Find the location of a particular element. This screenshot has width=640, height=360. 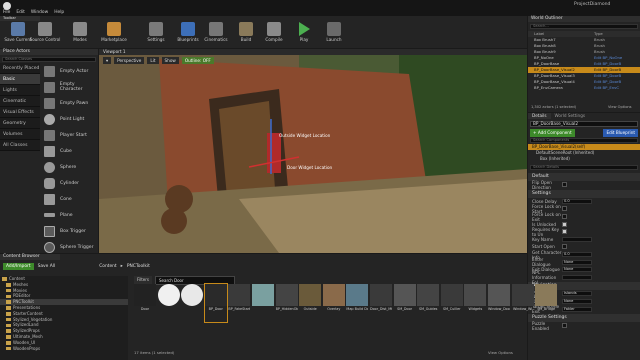

search-details-input: Search Details is located at coordinates (584, 167).